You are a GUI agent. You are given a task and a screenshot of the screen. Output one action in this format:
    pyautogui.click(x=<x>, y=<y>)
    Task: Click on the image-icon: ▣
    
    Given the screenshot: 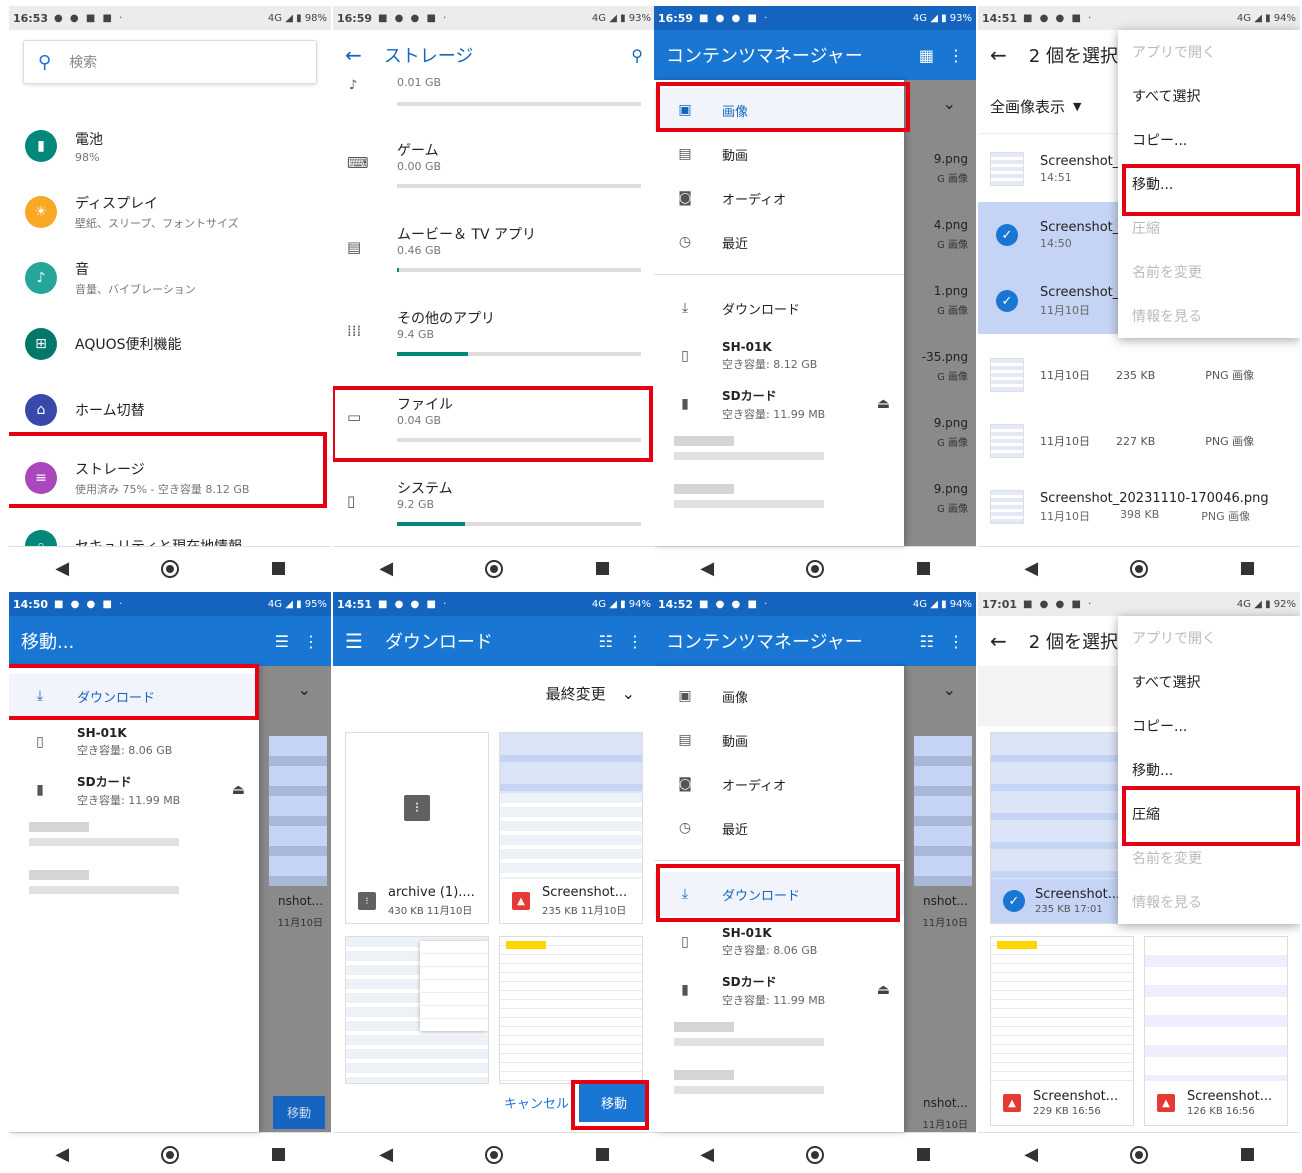 What is the action you would take?
    pyautogui.click(x=685, y=696)
    